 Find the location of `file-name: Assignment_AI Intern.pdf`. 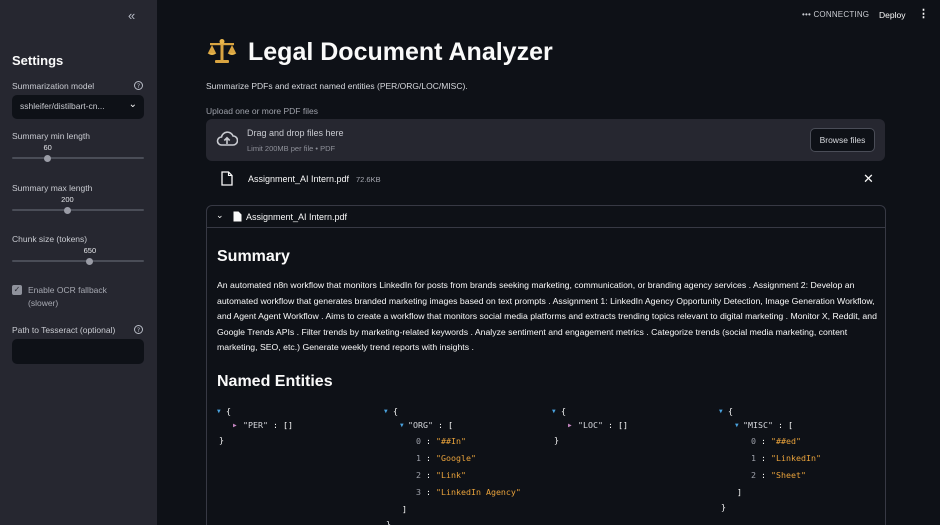

file-name: Assignment_AI Intern.pdf is located at coordinates (299, 179).